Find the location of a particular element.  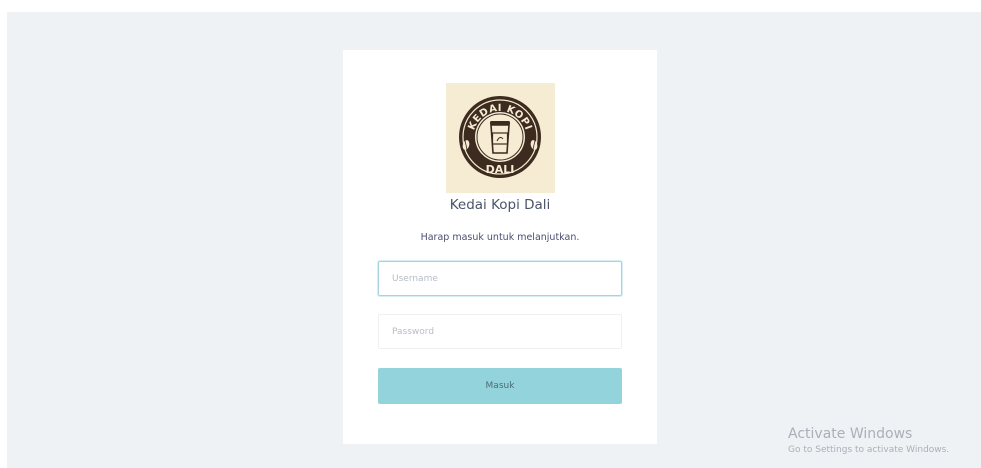

username-input is located at coordinates (500, 278).